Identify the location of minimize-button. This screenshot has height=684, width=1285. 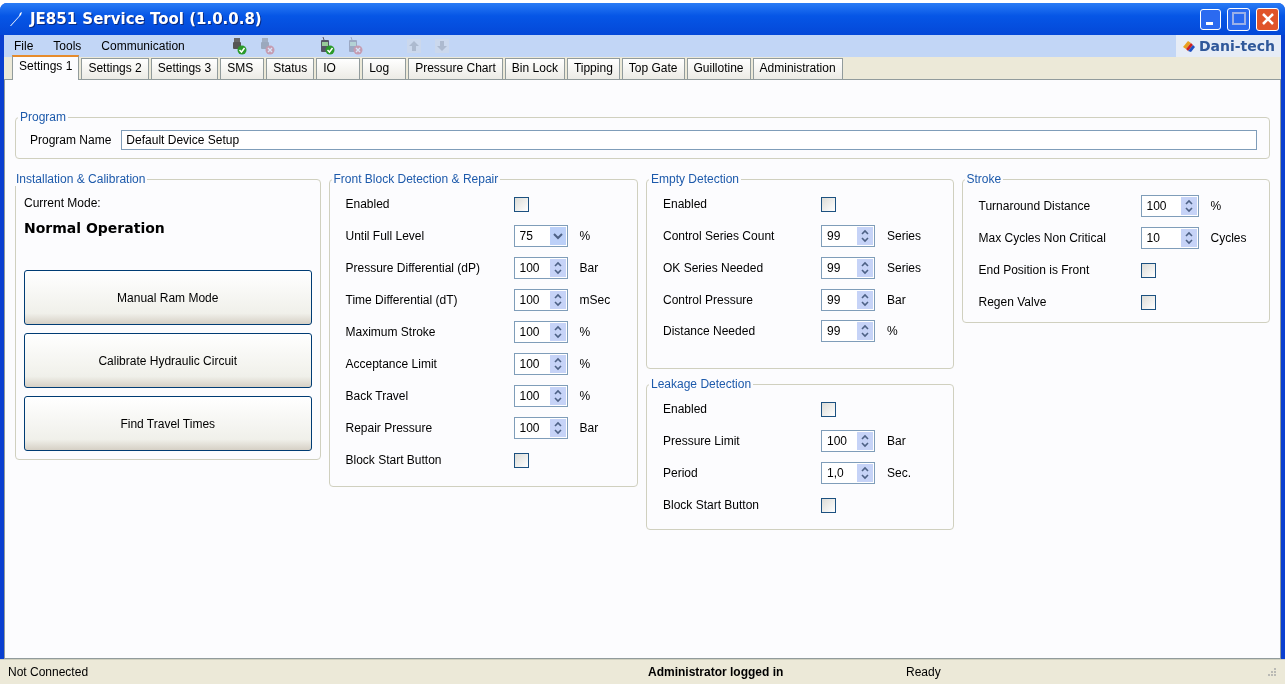
(1210, 19).